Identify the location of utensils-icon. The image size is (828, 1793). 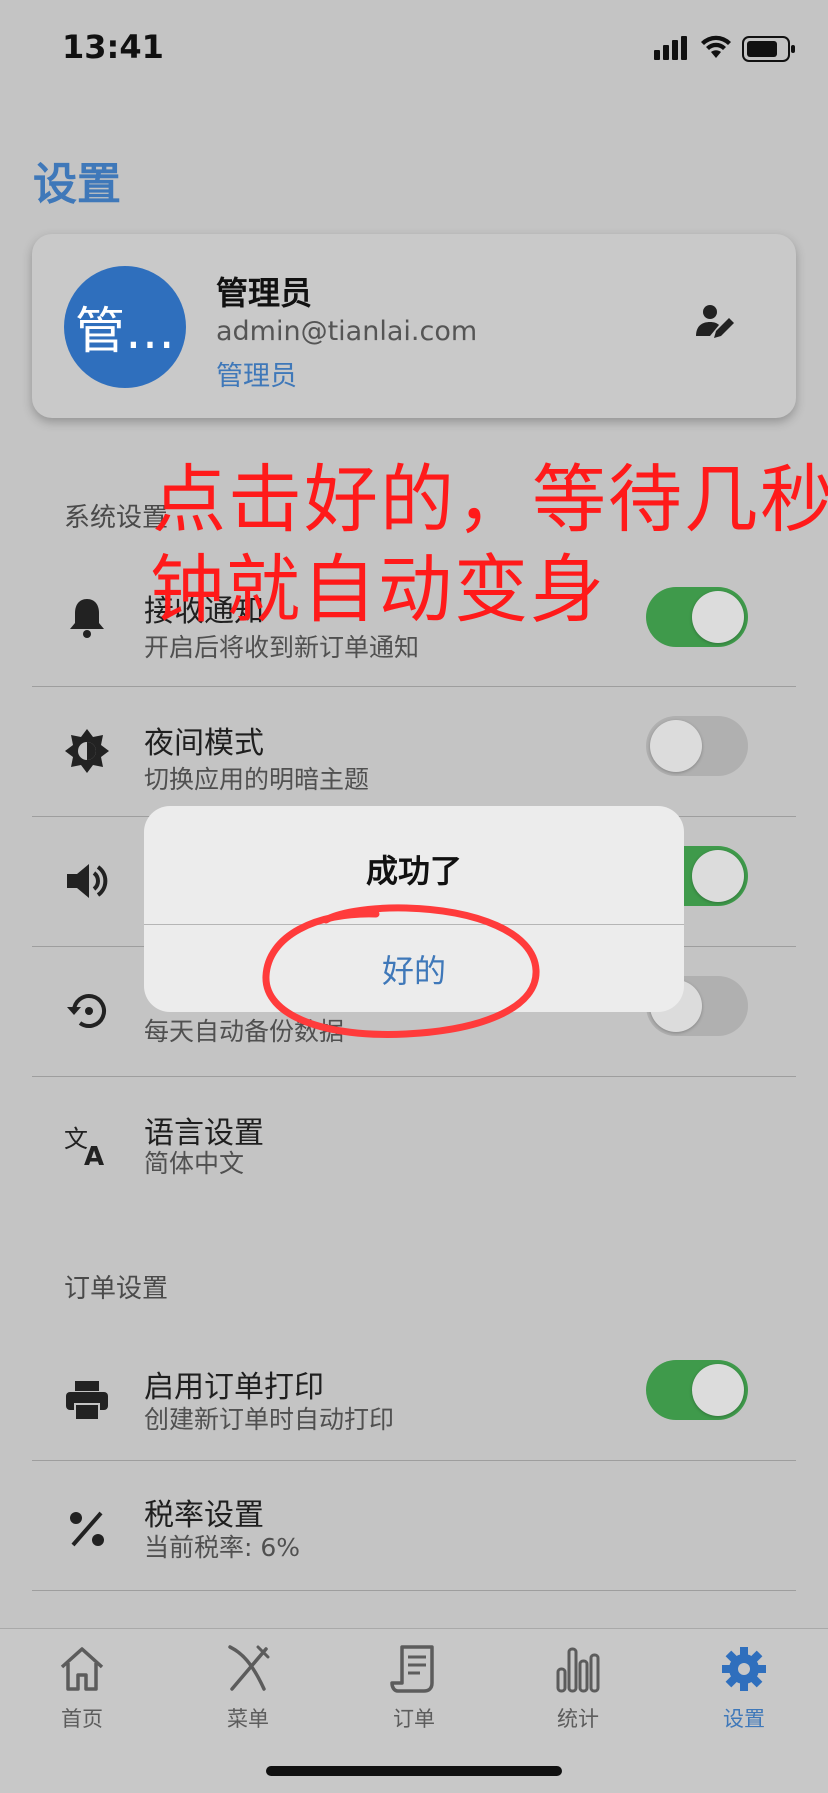
(248, 1669).